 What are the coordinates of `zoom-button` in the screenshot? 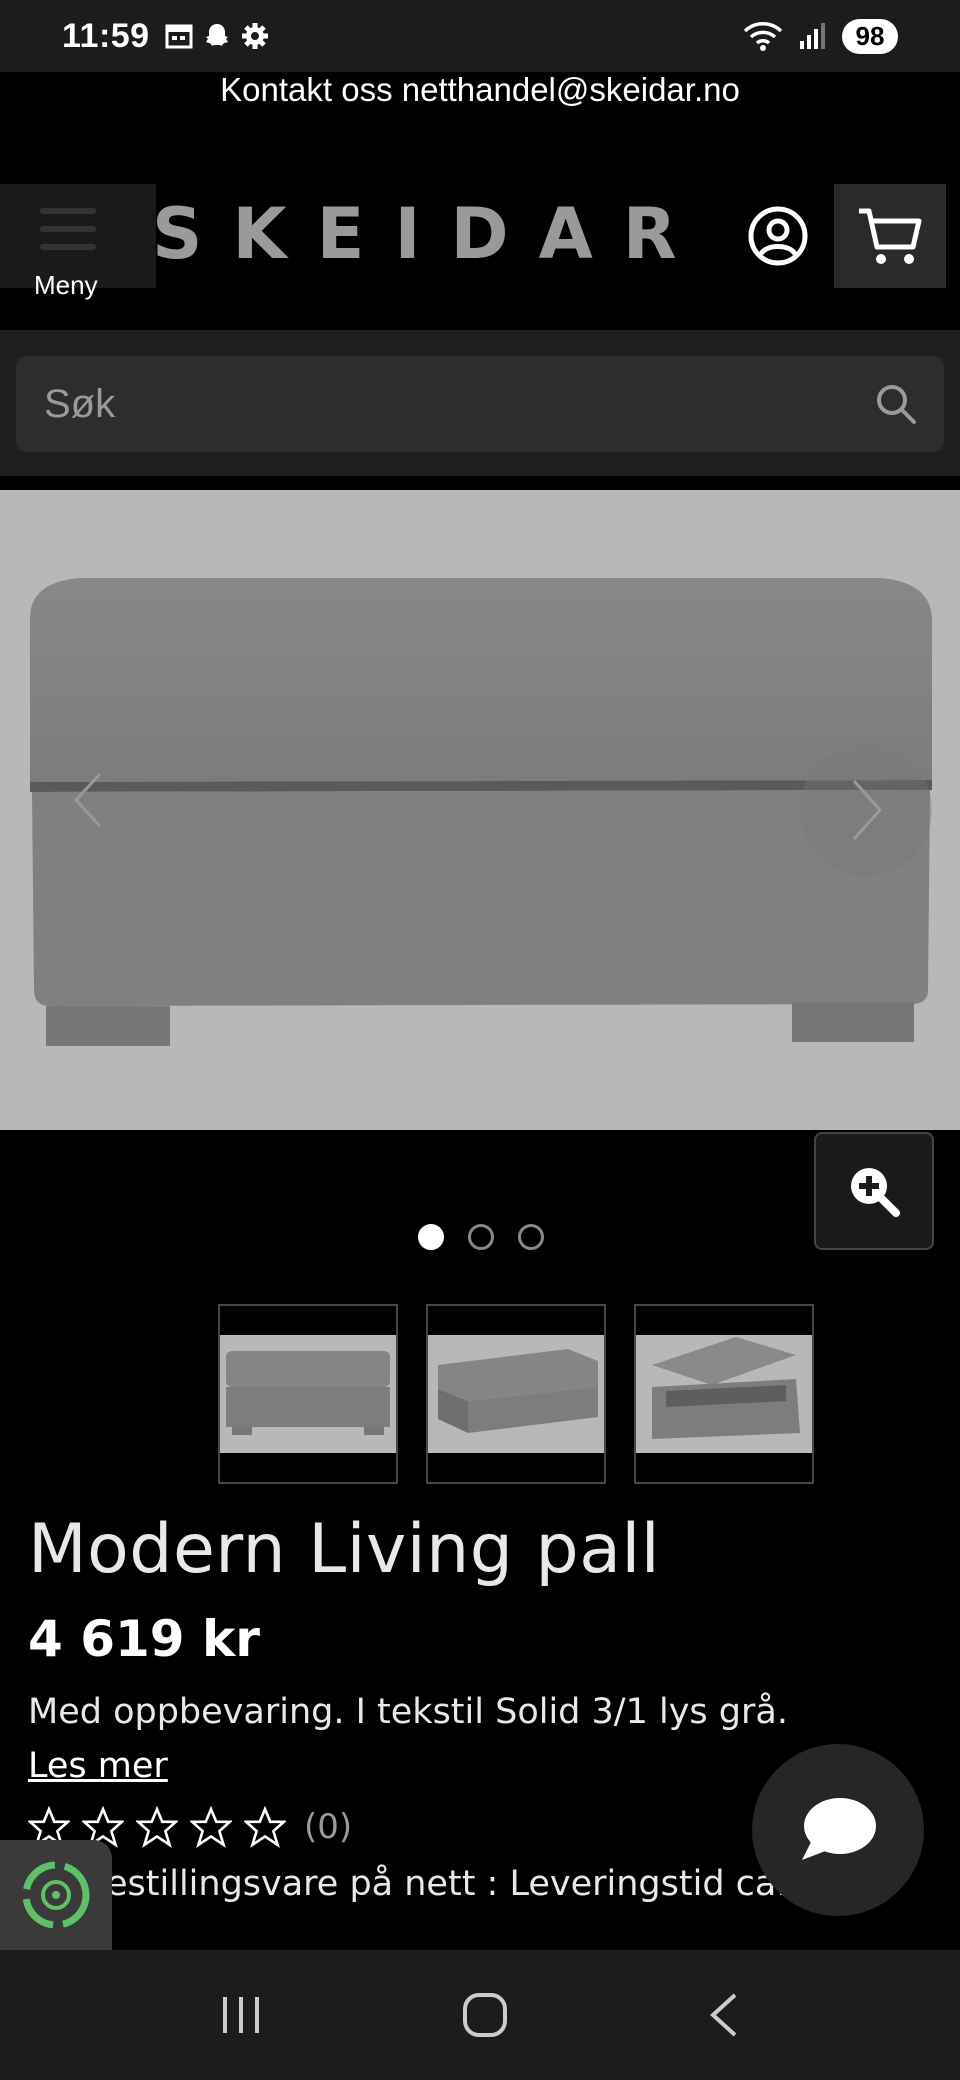 It's located at (874, 1191).